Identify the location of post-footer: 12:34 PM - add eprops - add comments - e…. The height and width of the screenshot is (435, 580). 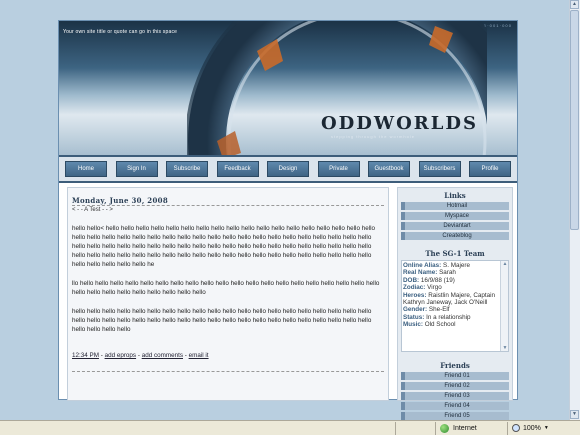
(140, 355).